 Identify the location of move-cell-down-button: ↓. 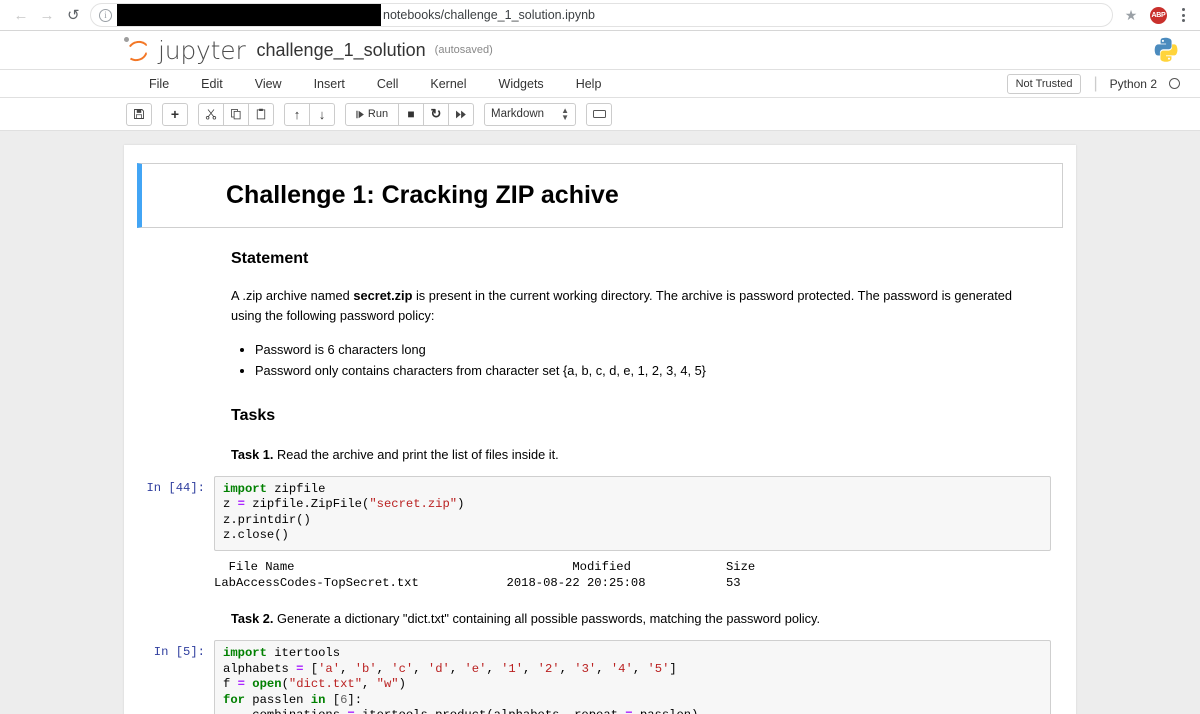
(322, 114).